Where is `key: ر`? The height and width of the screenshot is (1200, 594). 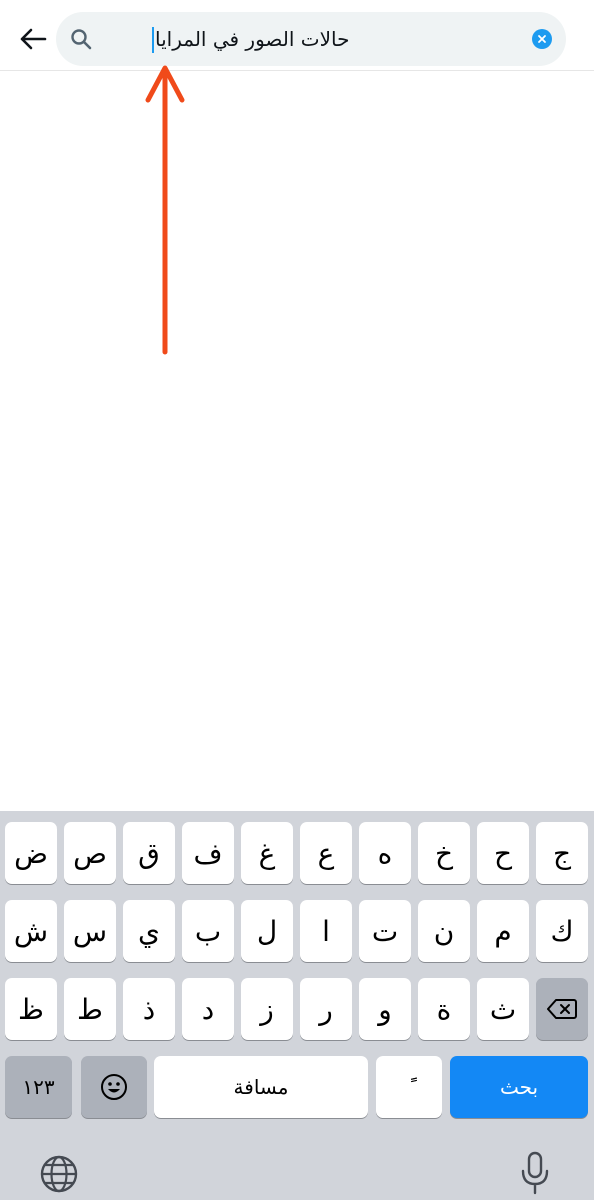
key: ر is located at coordinates (326, 1009).